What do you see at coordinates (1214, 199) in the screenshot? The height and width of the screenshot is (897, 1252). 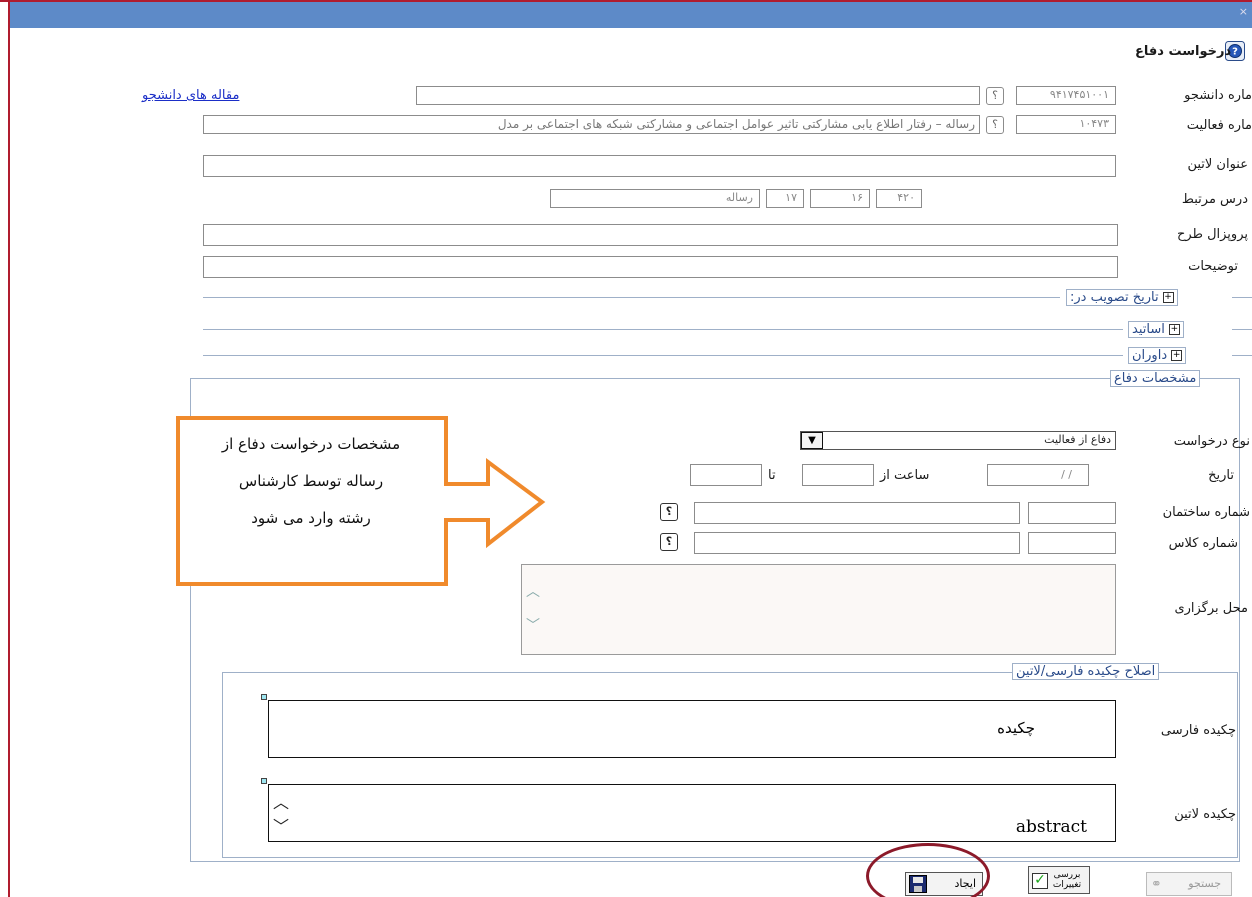 I see `related-course-label: درس مرتبط` at bounding box center [1214, 199].